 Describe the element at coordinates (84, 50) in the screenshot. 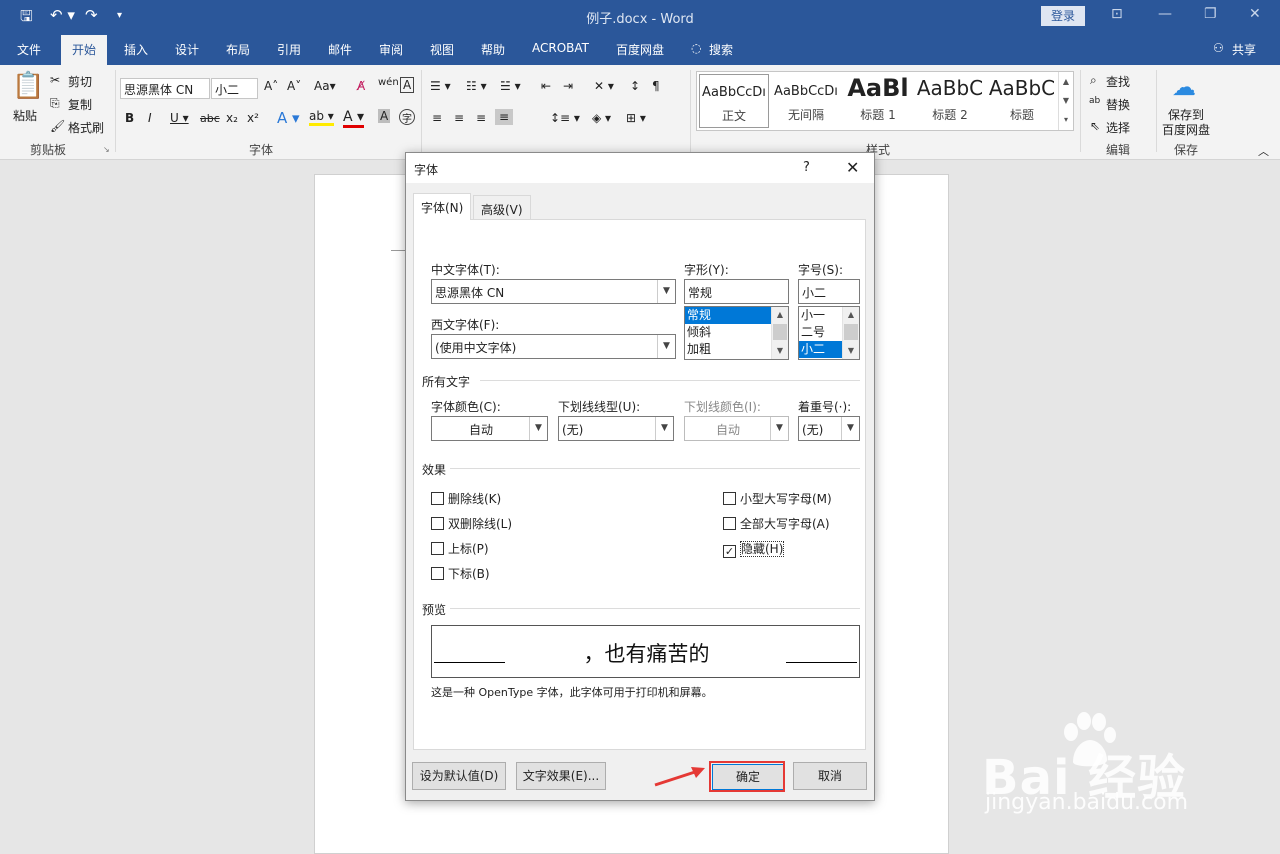

I see `tab-home: 开始` at that location.